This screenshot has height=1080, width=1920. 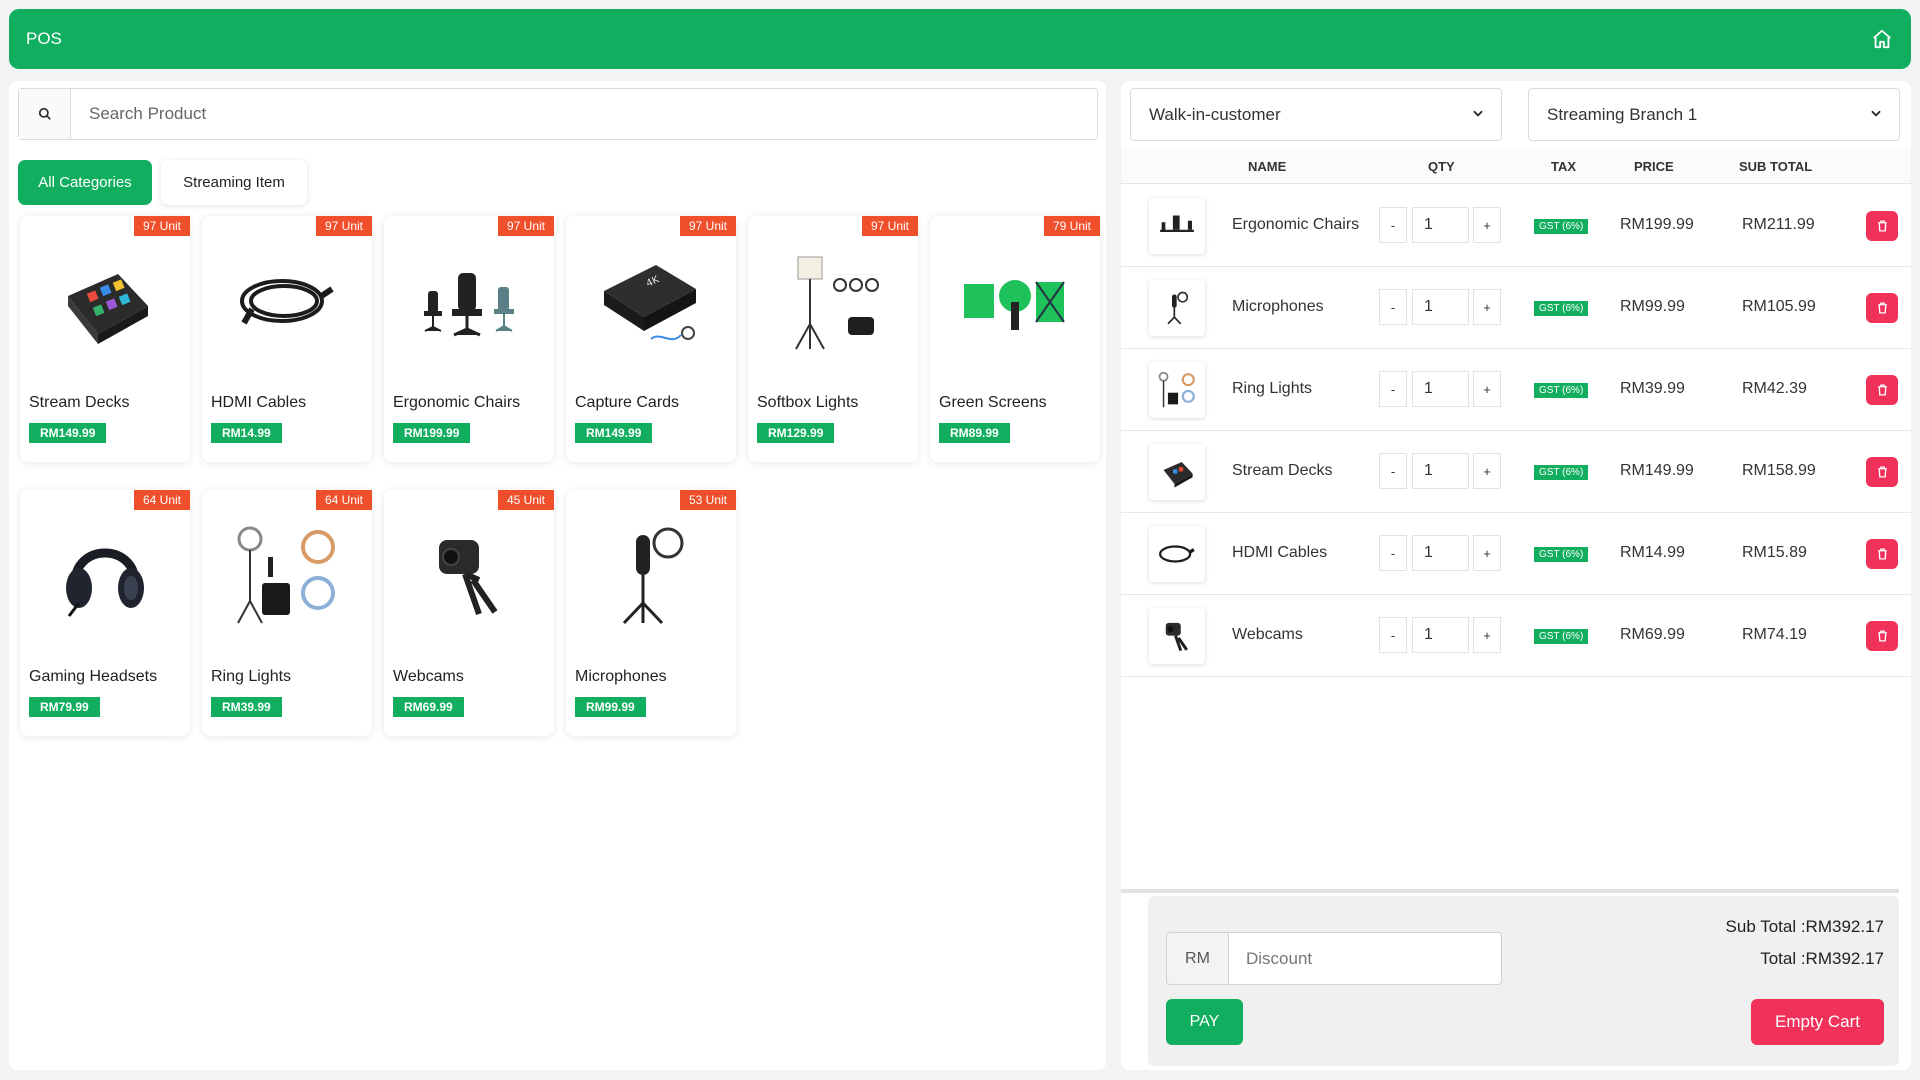 What do you see at coordinates (1177, 226) in the screenshot?
I see `chair-image` at bounding box center [1177, 226].